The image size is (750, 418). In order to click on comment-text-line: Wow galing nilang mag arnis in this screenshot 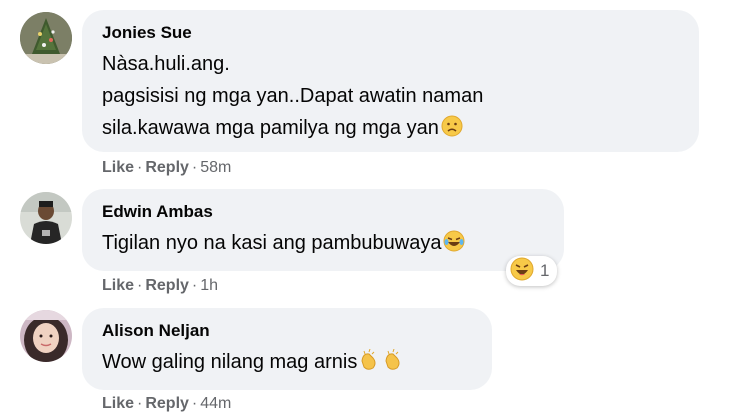, I will do `click(230, 362)`.